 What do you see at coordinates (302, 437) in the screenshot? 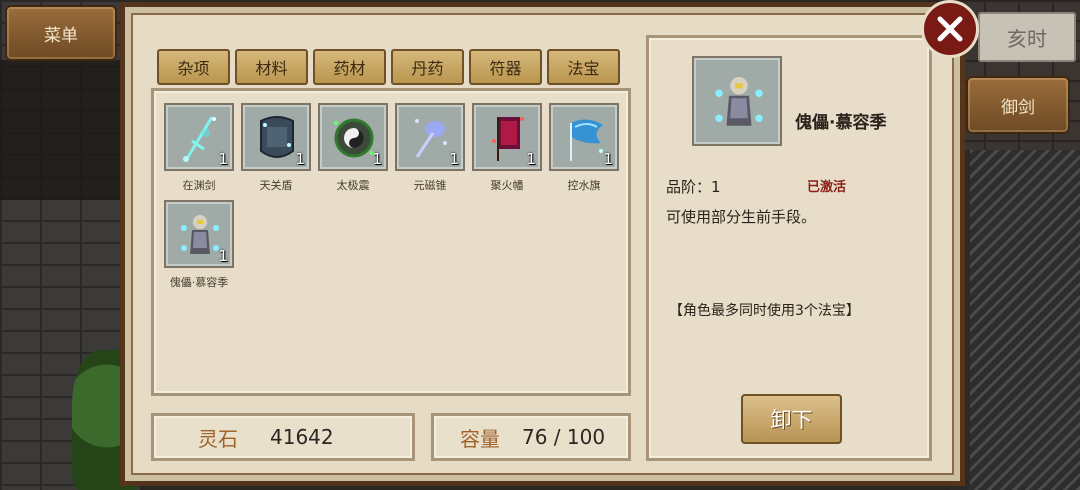
I see `spirit-stone-value: 41642` at bounding box center [302, 437].